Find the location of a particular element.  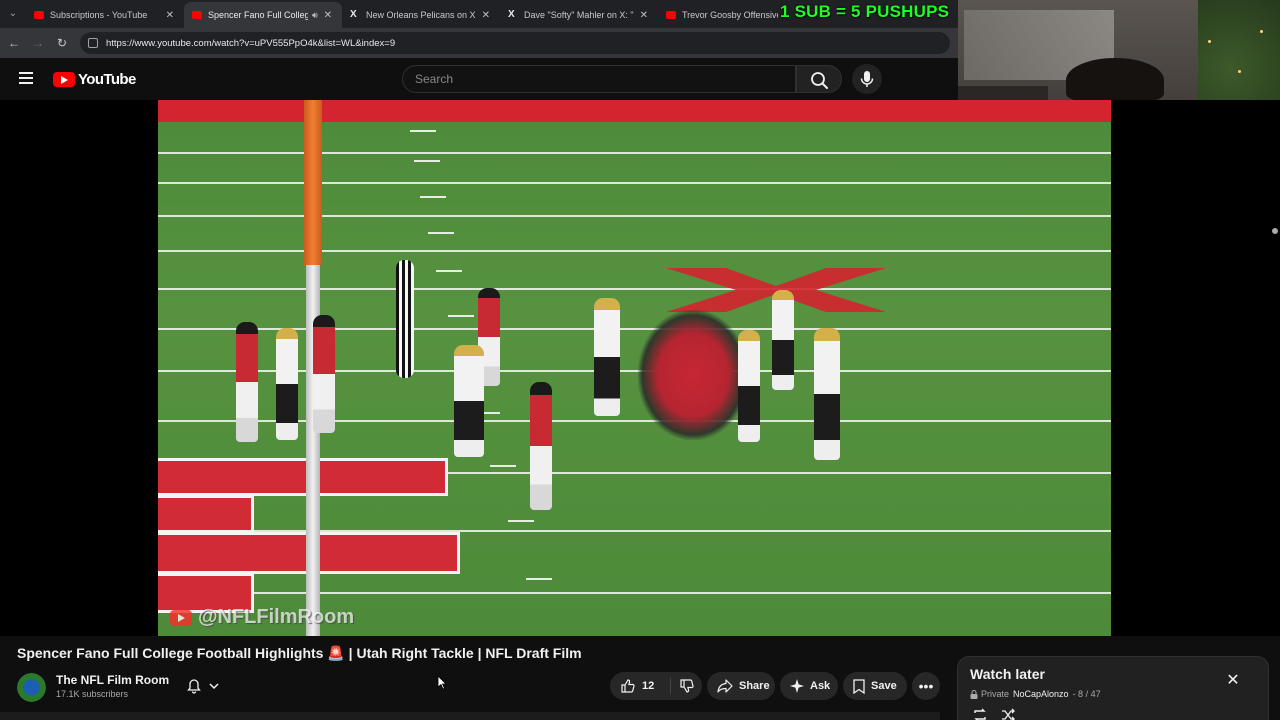

chevron-down-icon is located at coordinates (214, 686).